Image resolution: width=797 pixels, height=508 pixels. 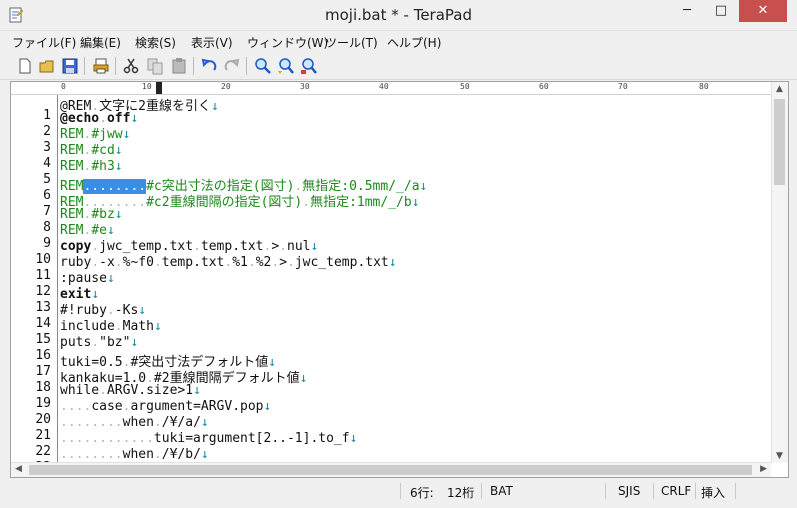 What do you see at coordinates (101, 66) in the screenshot?
I see `print-icon` at bounding box center [101, 66].